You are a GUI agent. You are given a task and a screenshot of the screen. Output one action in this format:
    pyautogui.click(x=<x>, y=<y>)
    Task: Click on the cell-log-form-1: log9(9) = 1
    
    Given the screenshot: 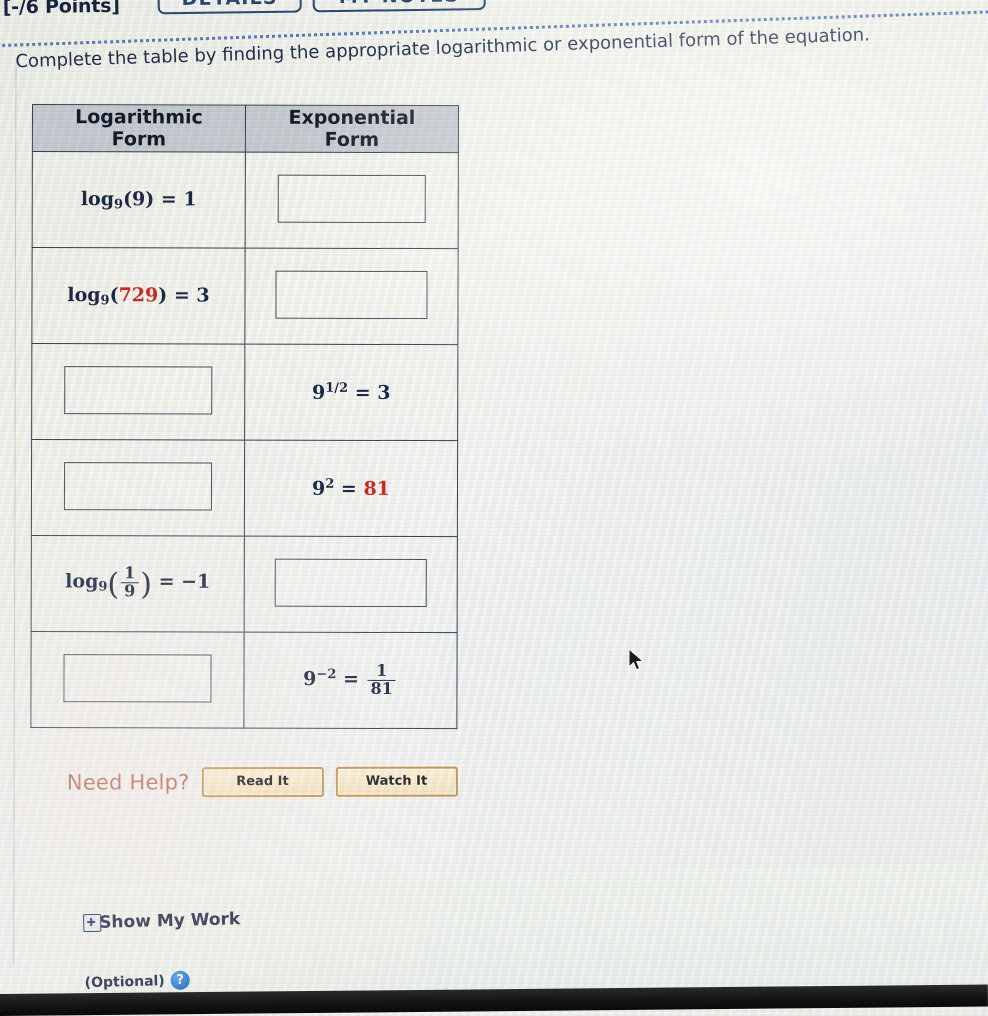 What is the action you would take?
    pyautogui.click(x=139, y=200)
    